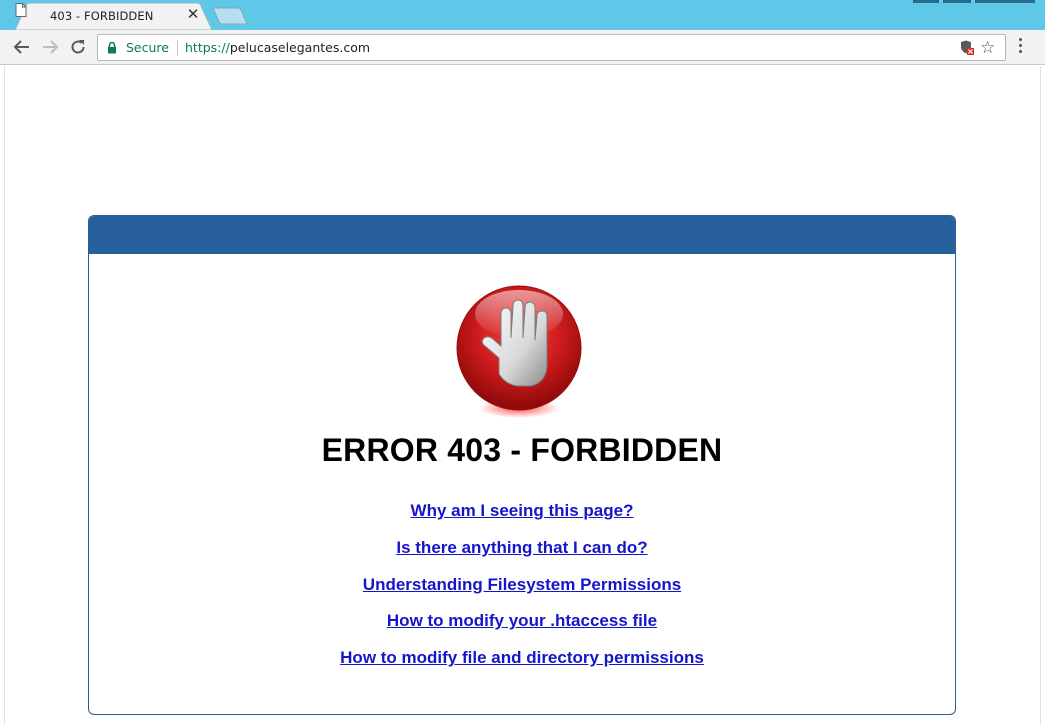  I want to click on tab-strip: 403 - FORBIDDEN ✕, so click(522, 15).